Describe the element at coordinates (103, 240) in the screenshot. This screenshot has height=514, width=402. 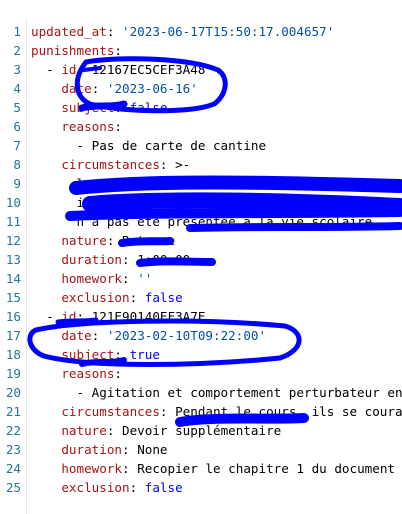
I see `code-text: nature: Retenue` at that location.